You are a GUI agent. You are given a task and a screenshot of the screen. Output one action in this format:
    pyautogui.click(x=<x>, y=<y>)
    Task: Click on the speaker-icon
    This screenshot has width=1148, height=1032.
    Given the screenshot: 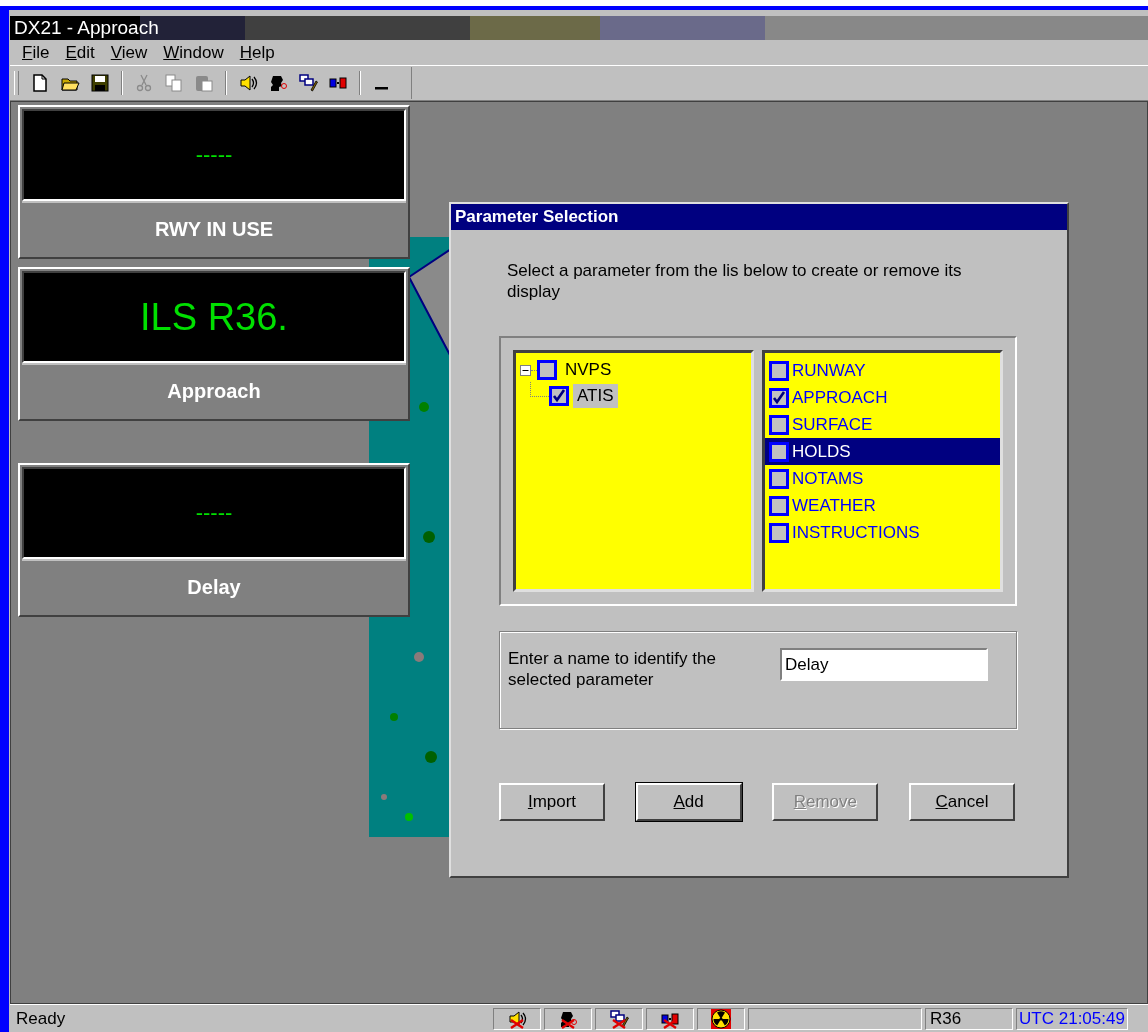 What is the action you would take?
    pyautogui.click(x=248, y=83)
    